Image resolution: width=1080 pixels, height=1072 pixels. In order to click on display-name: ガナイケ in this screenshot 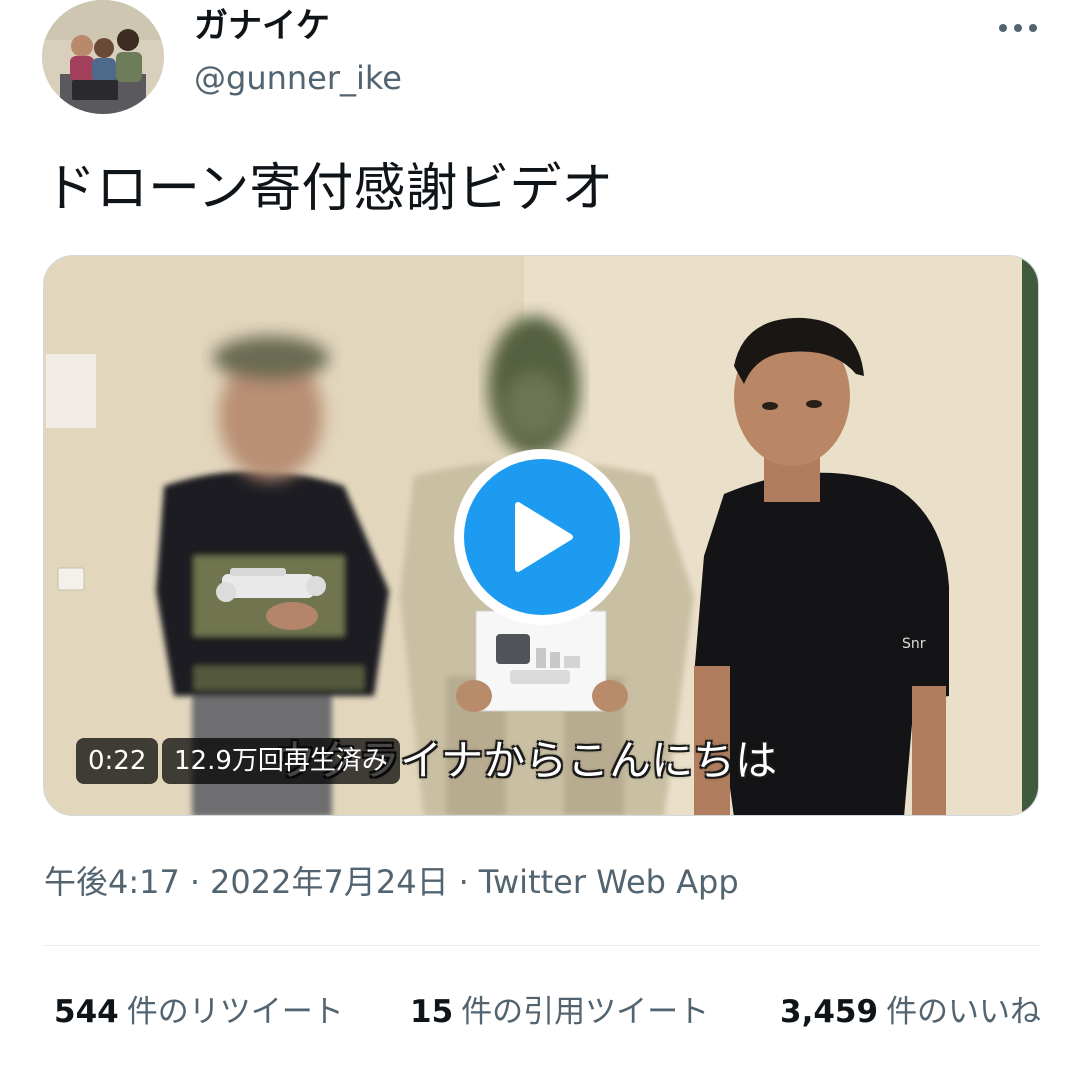, I will do `click(262, 26)`.